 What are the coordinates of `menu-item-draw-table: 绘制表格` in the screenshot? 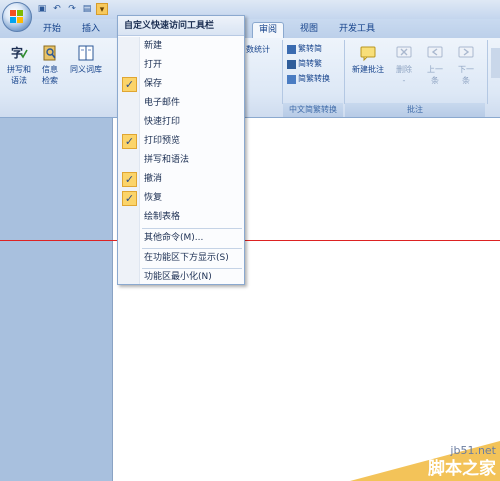 It's located at (181, 217).